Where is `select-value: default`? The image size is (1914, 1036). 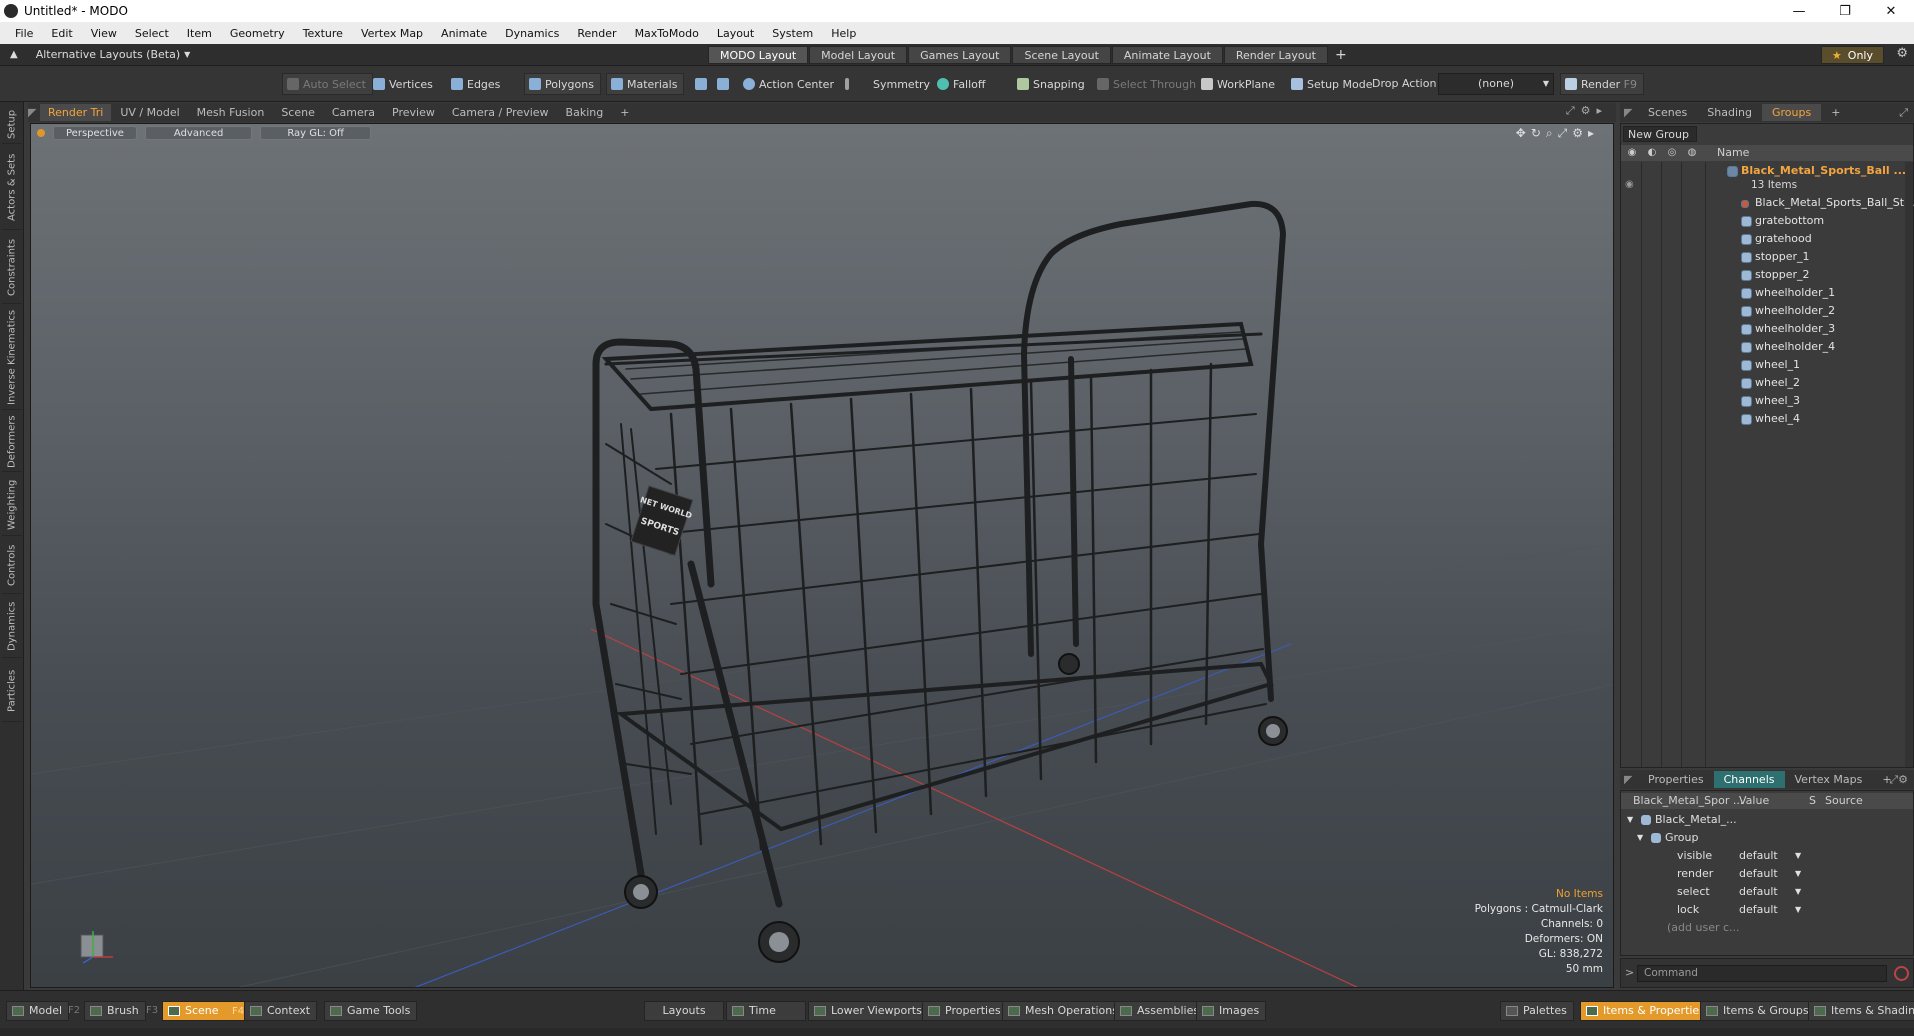 select-value: default is located at coordinates (1758, 892).